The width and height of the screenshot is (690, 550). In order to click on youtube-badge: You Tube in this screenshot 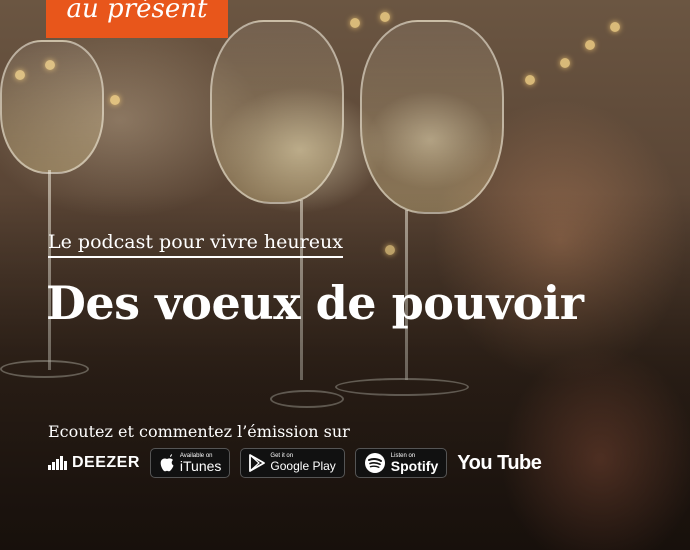, I will do `click(499, 463)`.